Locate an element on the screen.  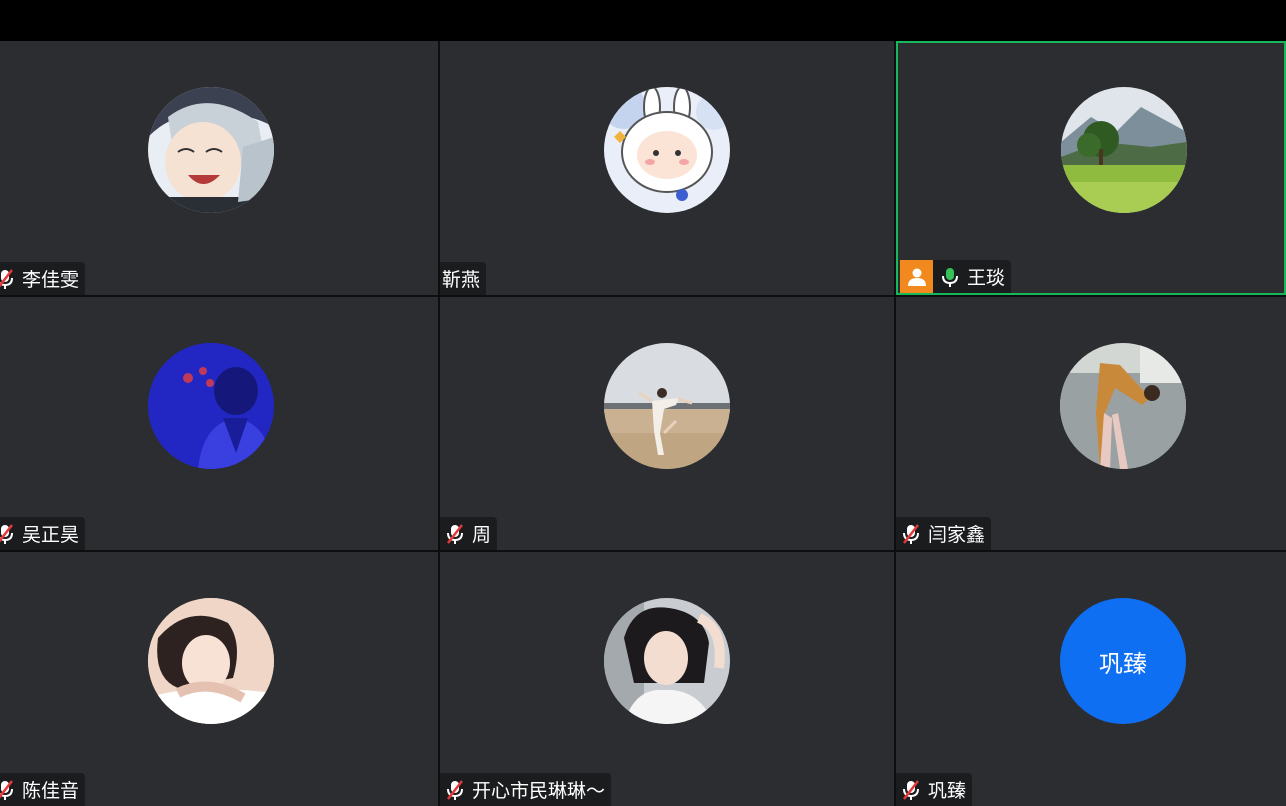
participant-name: 巩臻 is located at coordinates (947, 791).